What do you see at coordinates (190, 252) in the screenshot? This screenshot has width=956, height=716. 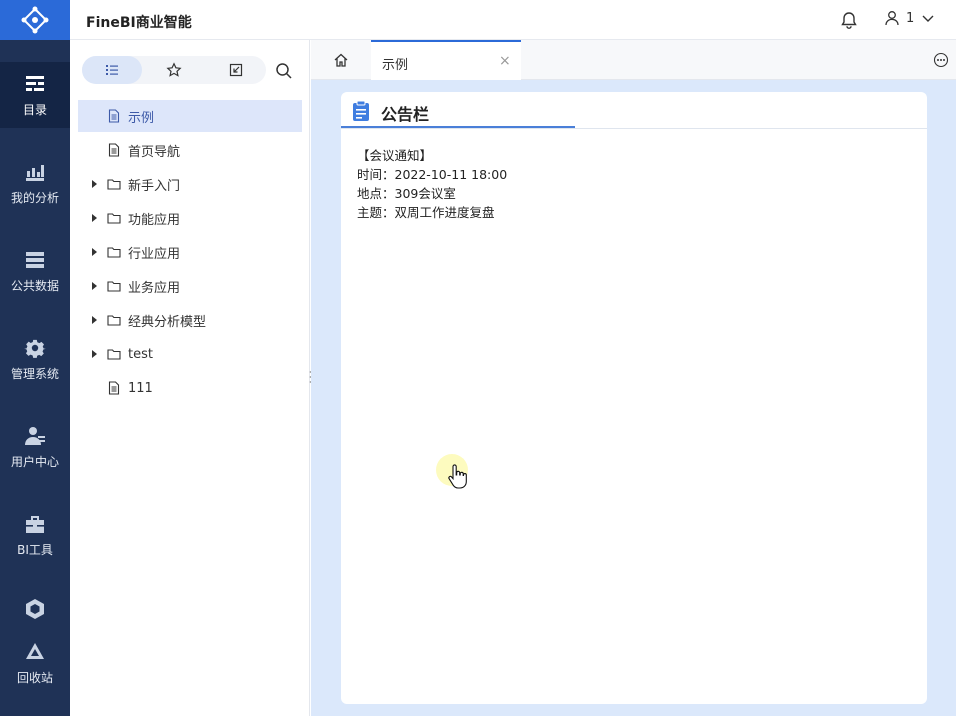 I see `tree-item-folder: 行业应用` at bounding box center [190, 252].